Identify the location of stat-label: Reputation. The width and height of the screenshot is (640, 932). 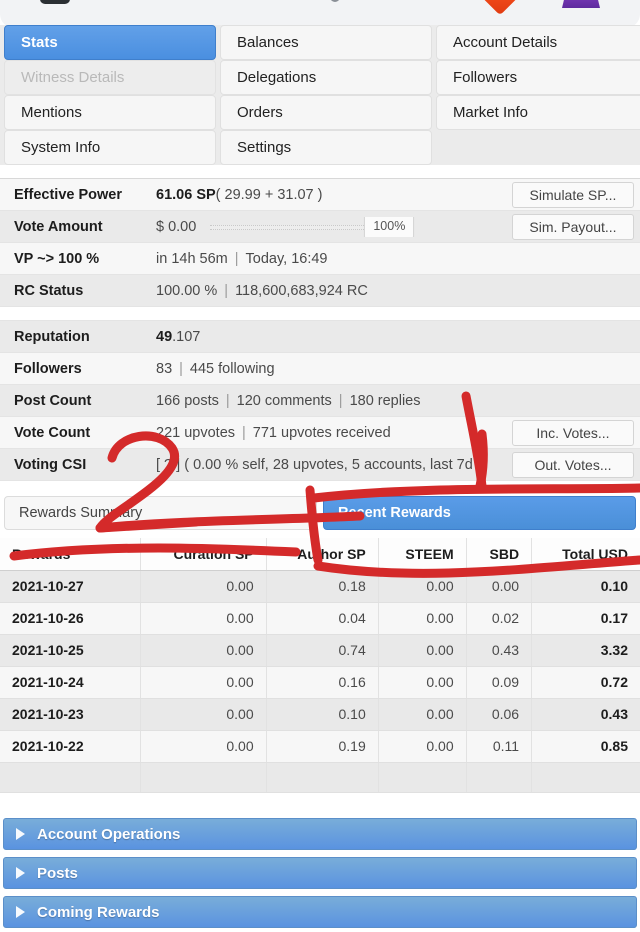
(52, 336).